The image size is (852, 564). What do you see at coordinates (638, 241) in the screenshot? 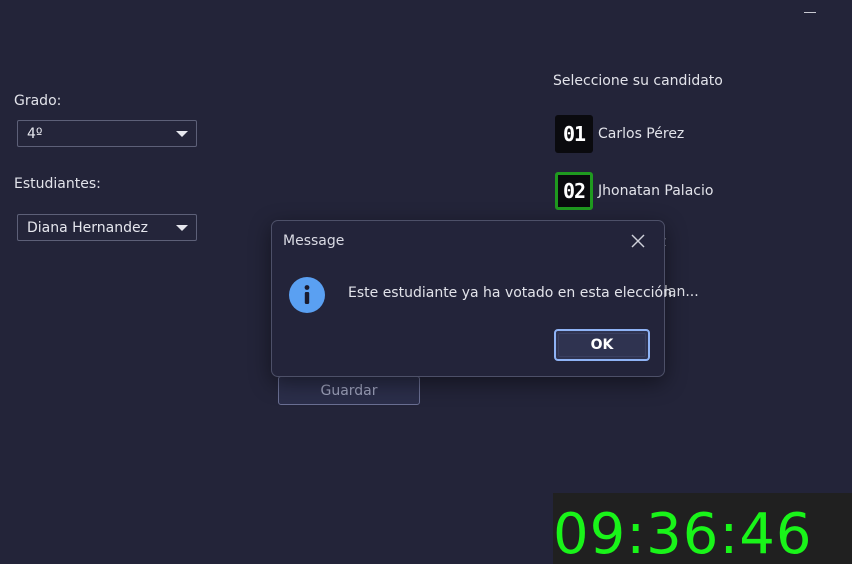
I see `close-icon` at bounding box center [638, 241].